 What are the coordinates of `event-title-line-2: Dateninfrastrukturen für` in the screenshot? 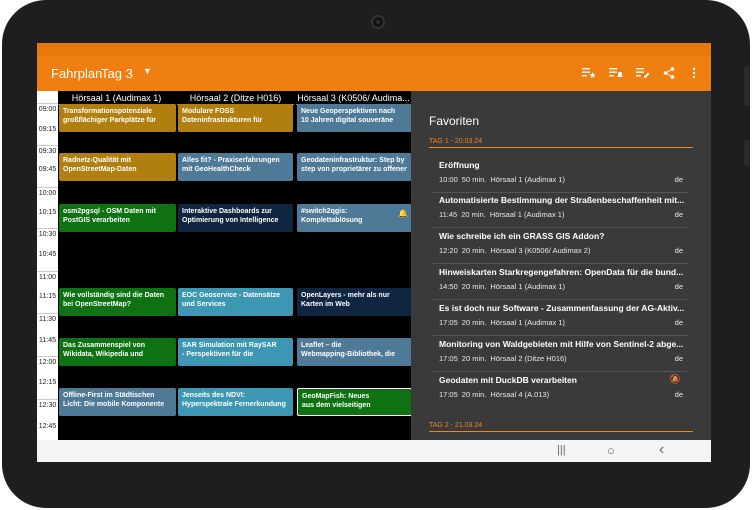 It's located at (222, 120).